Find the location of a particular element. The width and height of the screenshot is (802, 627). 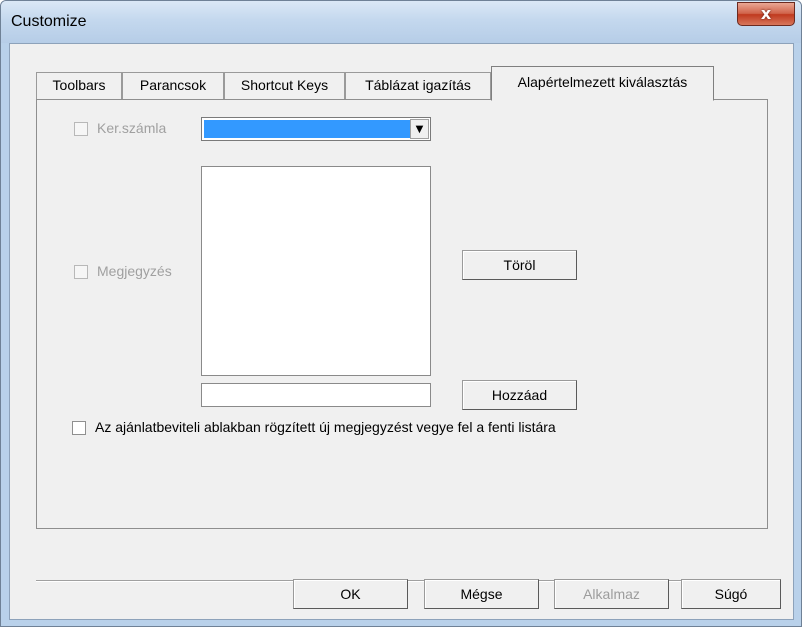

ok-button: OK is located at coordinates (350, 594).